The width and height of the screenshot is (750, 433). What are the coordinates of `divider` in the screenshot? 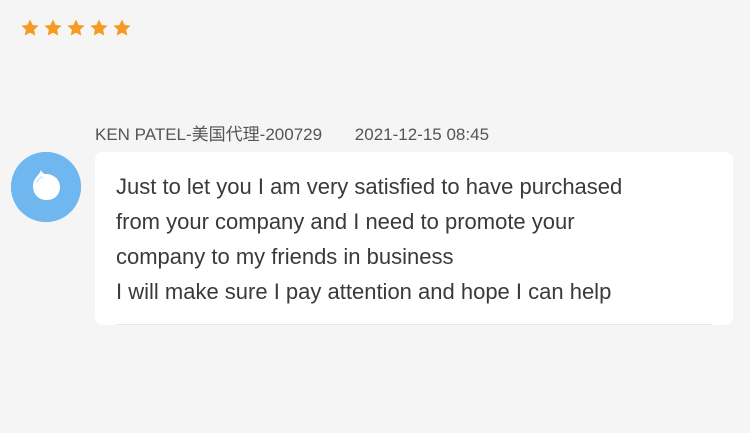 It's located at (414, 324).